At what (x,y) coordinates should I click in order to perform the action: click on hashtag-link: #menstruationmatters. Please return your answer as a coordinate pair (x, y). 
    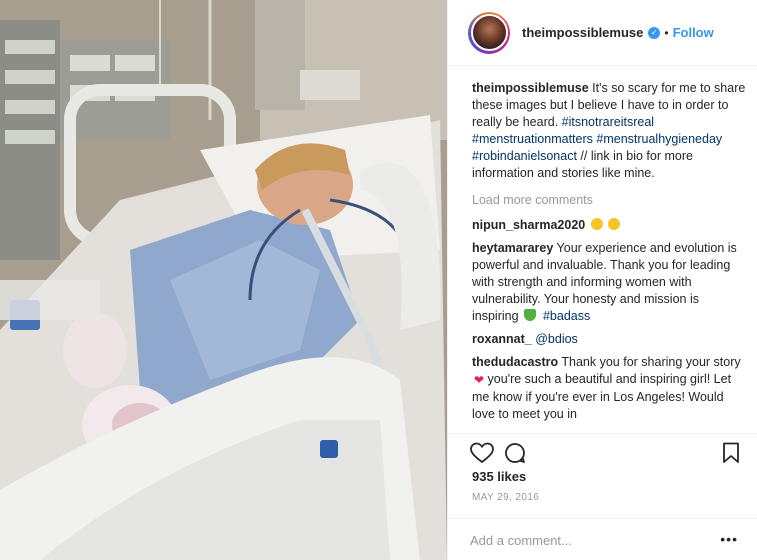
    Looking at the image, I should click on (532, 139).